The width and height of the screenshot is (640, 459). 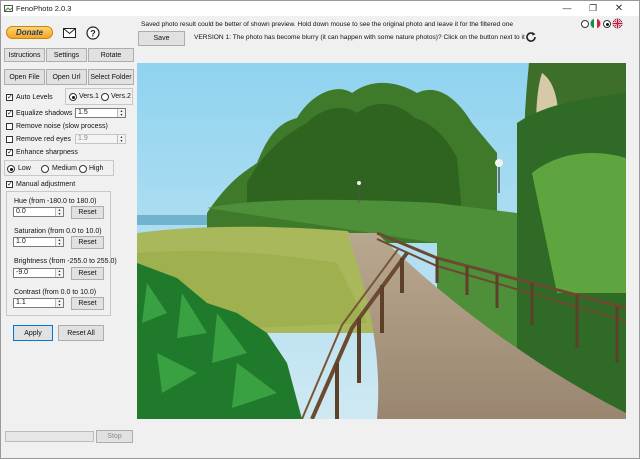 What do you see at coordinates (47, 152) in the screenshot?
I see `enhance-sharpness-label: Enhance sharpness` at bounding box center [47, 152].